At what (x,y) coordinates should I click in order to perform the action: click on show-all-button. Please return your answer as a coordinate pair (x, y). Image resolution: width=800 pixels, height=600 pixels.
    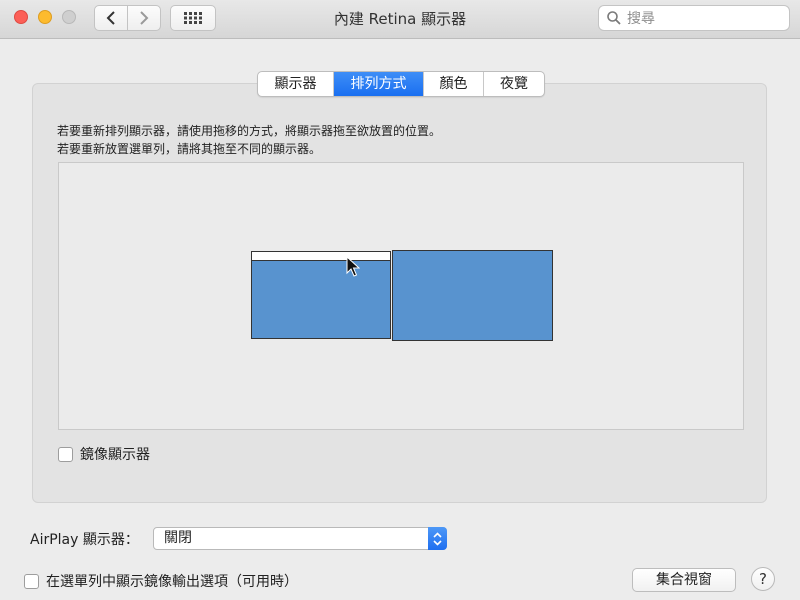
    Looking at the image, I should click on (193, 18).